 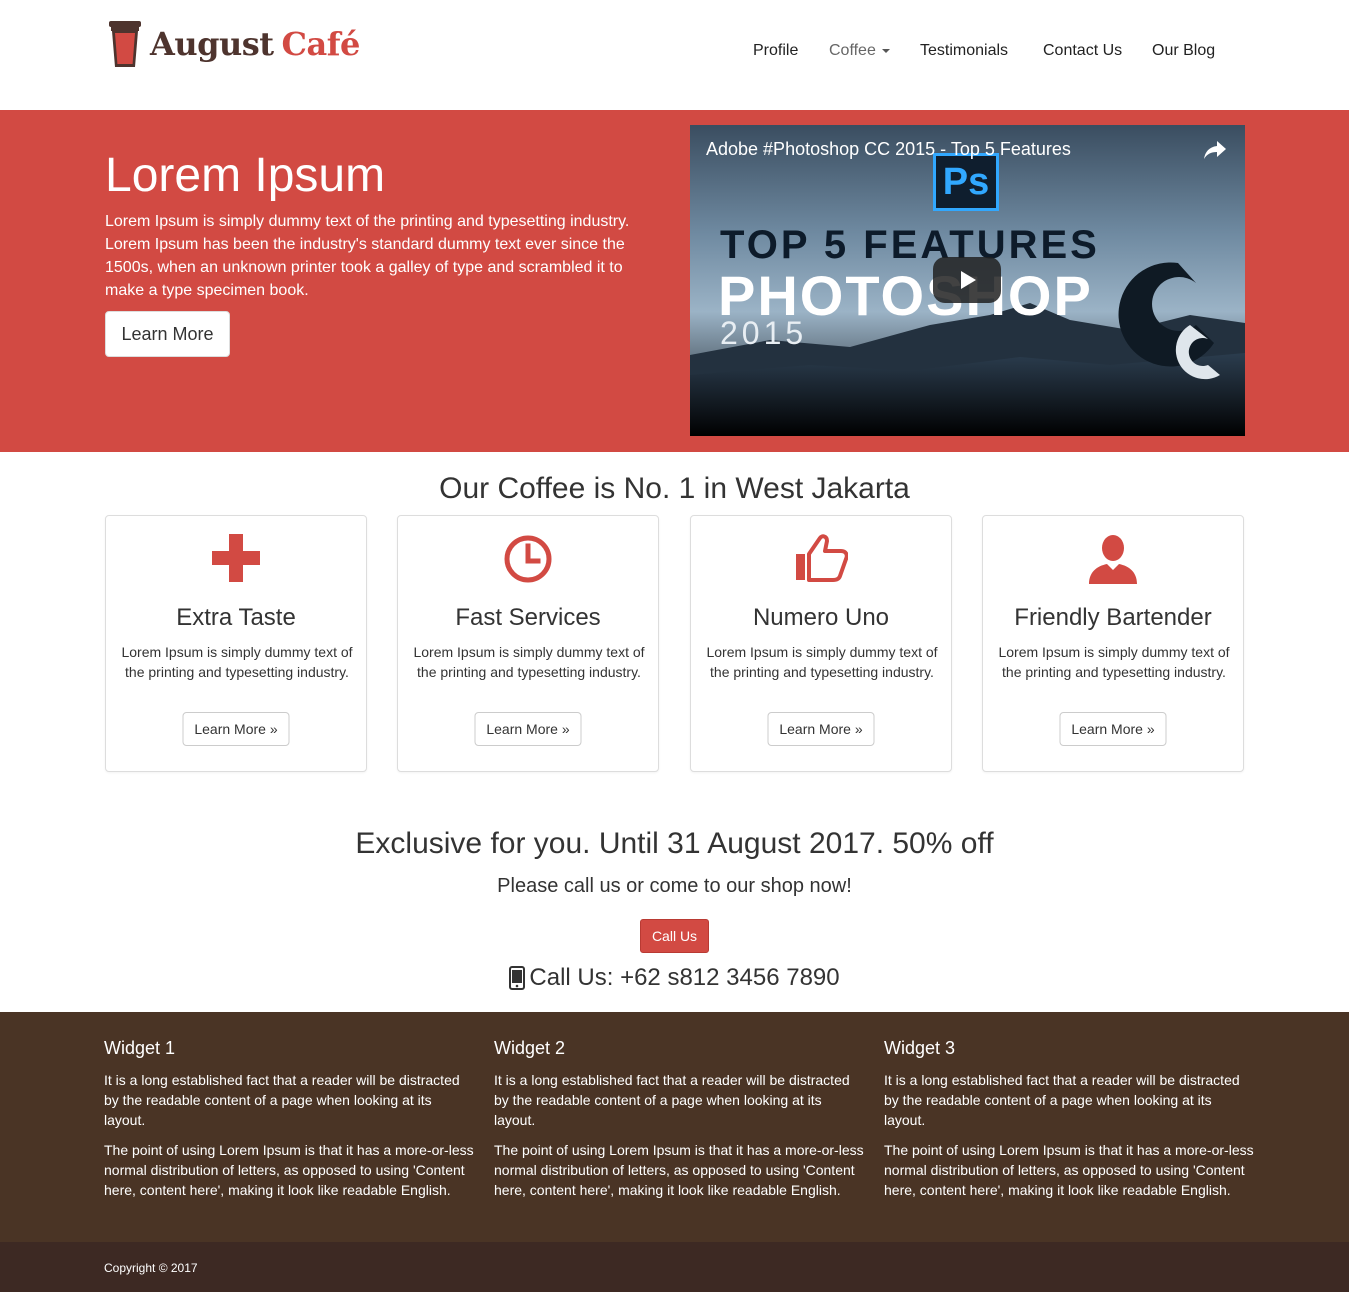 I want to click on phone-number: Call Us: +62 s812 3456 7890, so click(x=684, y=977).